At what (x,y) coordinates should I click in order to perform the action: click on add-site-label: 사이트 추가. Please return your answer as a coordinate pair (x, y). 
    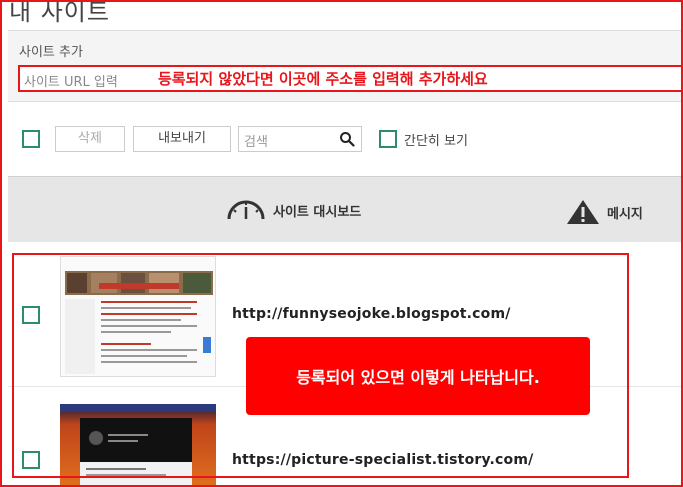
    Looking at the image, I should click on (51, 52).